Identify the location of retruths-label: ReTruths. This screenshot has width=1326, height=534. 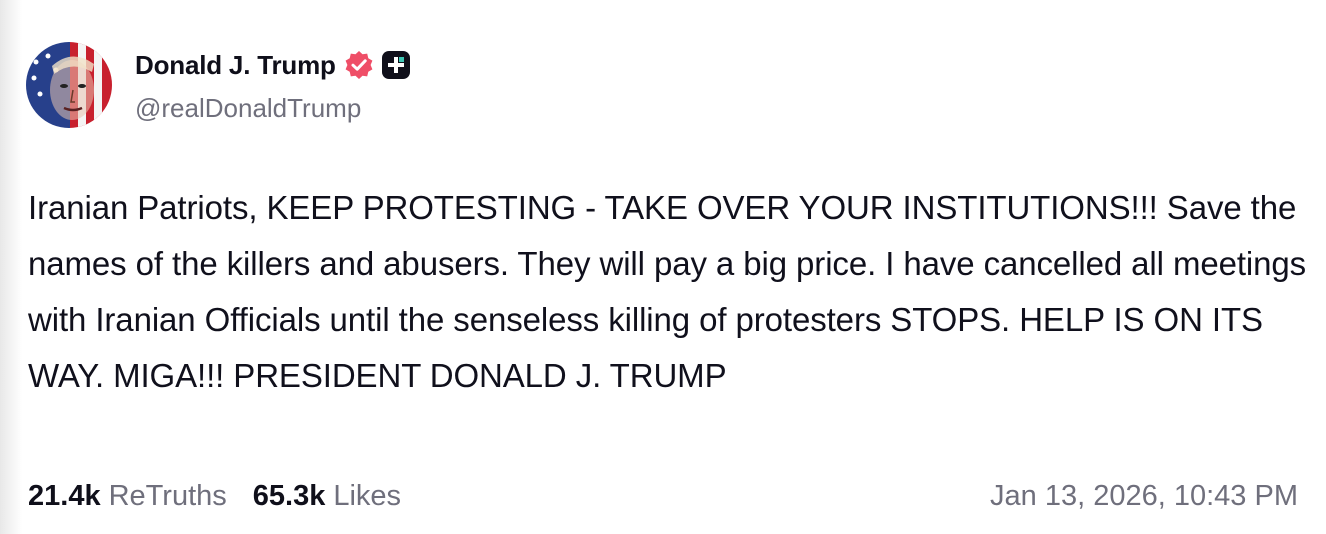
(168, 496).